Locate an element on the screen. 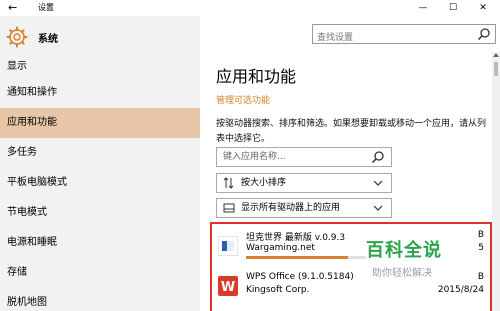  app-name: 坦克世界 最新版 v.0.9.3 is located at coordinates (296, 238).